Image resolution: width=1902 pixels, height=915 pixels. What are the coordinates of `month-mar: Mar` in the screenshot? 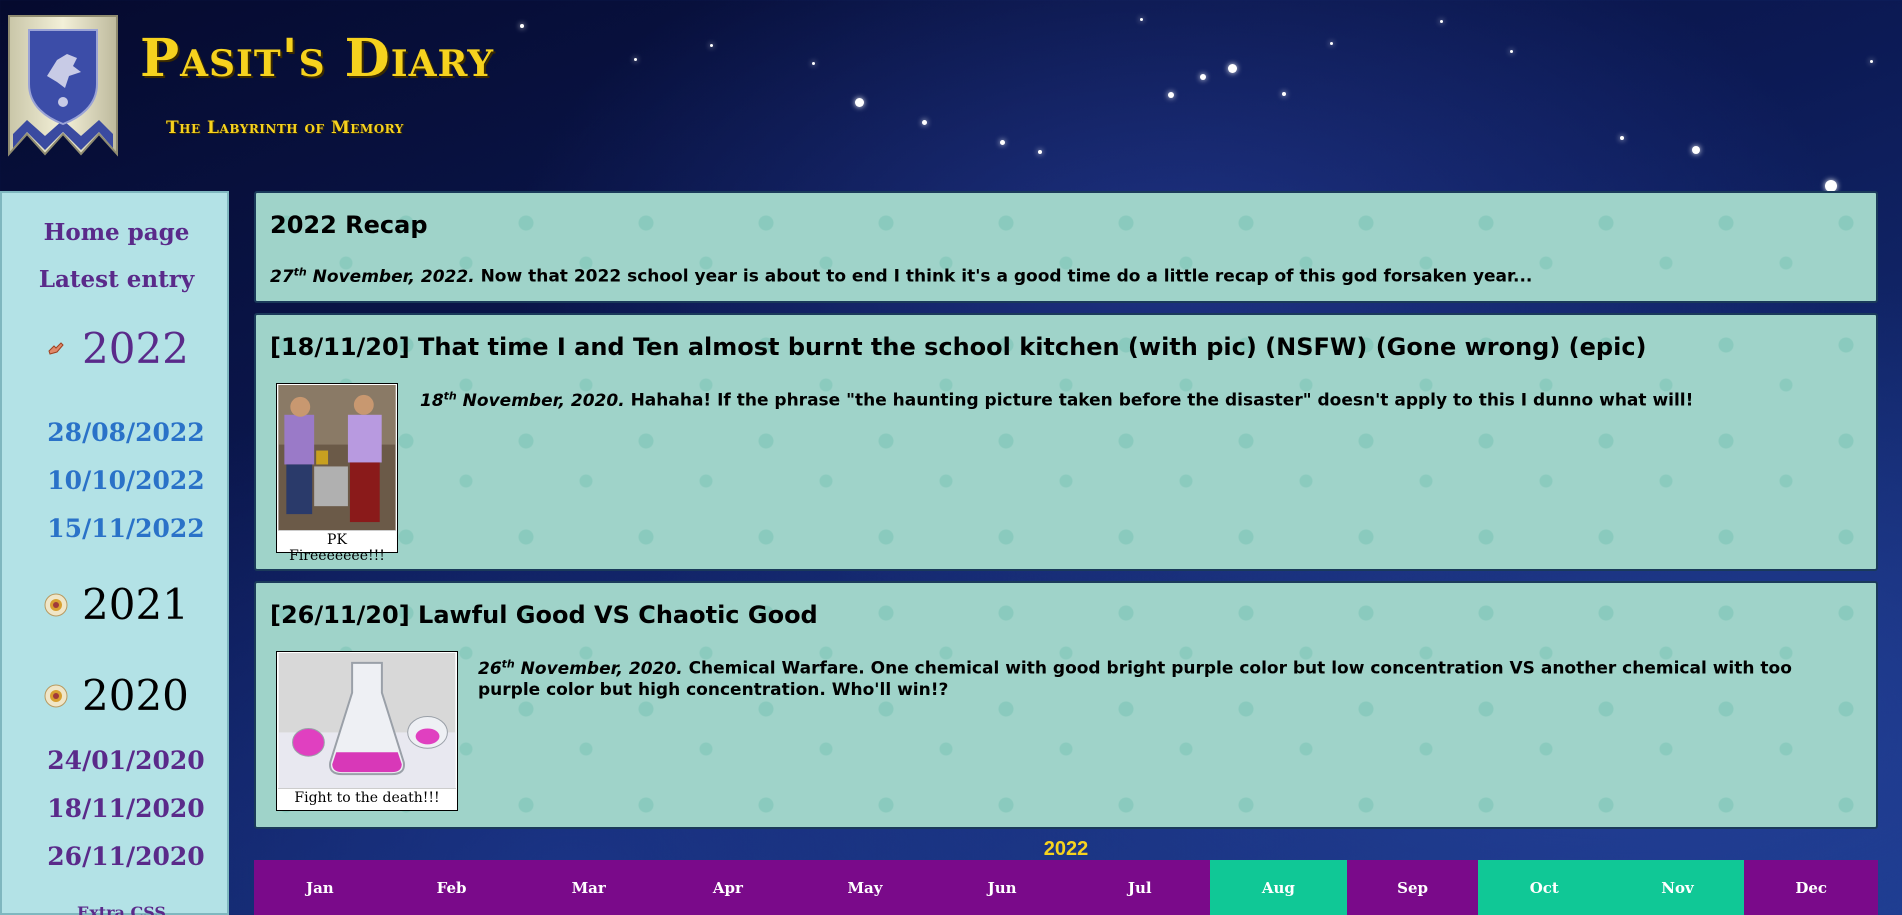 It's located at (588, 887).